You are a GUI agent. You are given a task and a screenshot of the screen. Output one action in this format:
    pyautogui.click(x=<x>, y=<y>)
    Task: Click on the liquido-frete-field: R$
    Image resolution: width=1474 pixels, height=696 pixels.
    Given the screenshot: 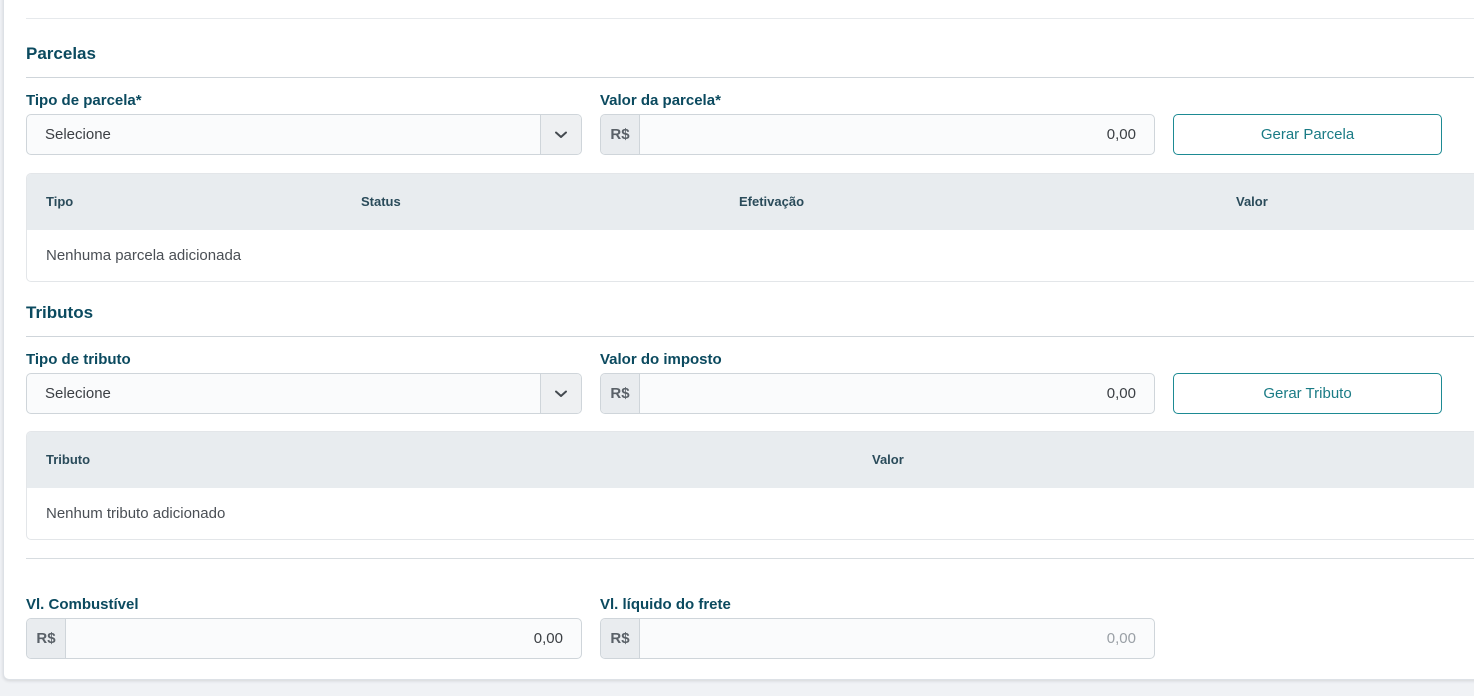 What is the action you would take?
    pyautogui.click(x=877, y=638)
    